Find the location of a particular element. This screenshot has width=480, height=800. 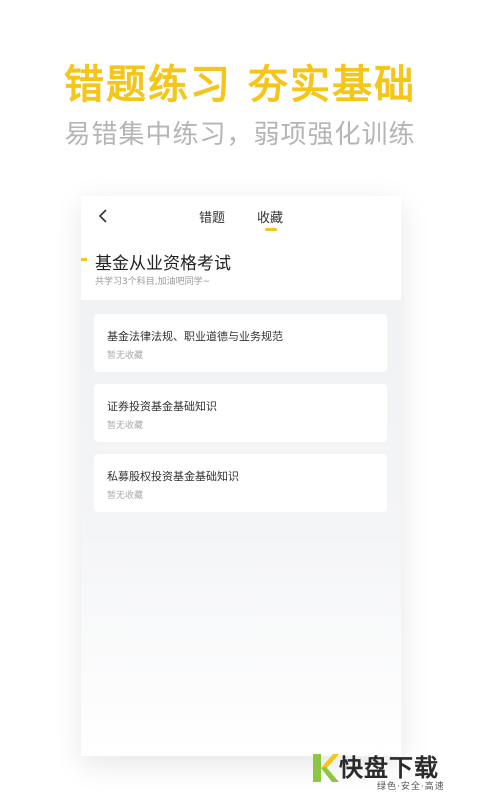

exam-title: 基金从业资格考试 is located at coordinates (163, 264).